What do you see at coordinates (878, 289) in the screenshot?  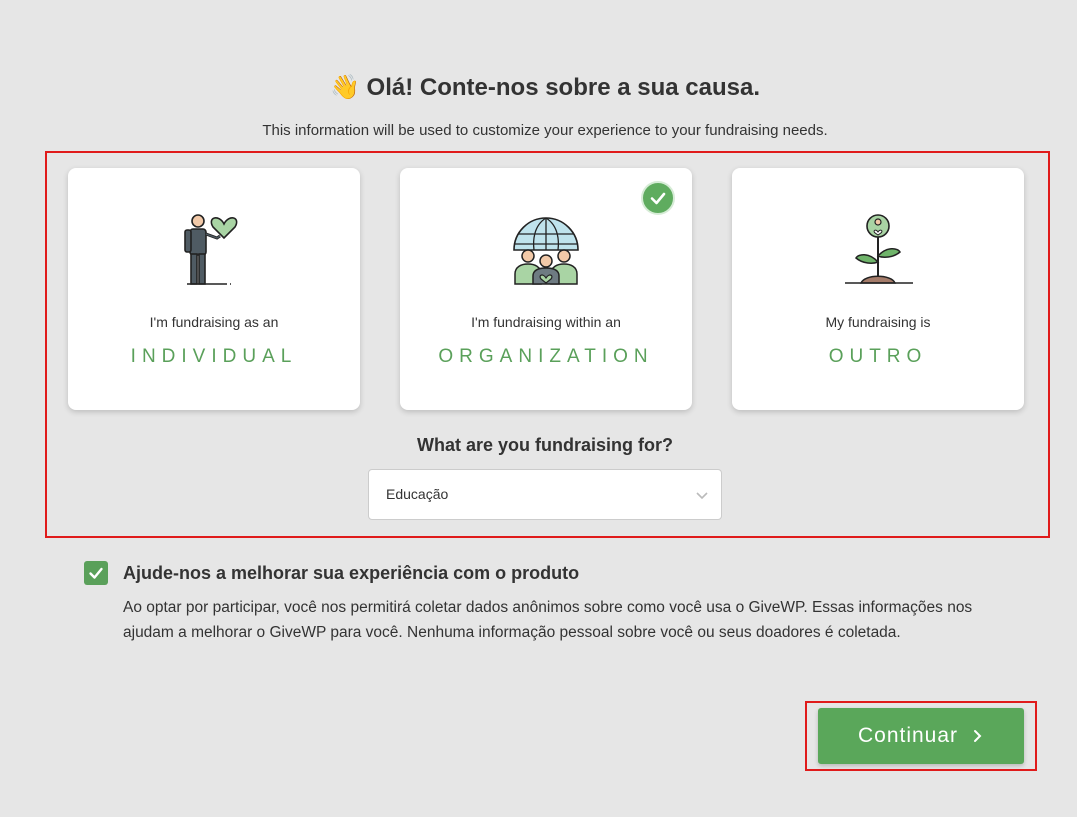 I see `card-other: My fundraising is OUTRO` at bounding box center [878, 289].